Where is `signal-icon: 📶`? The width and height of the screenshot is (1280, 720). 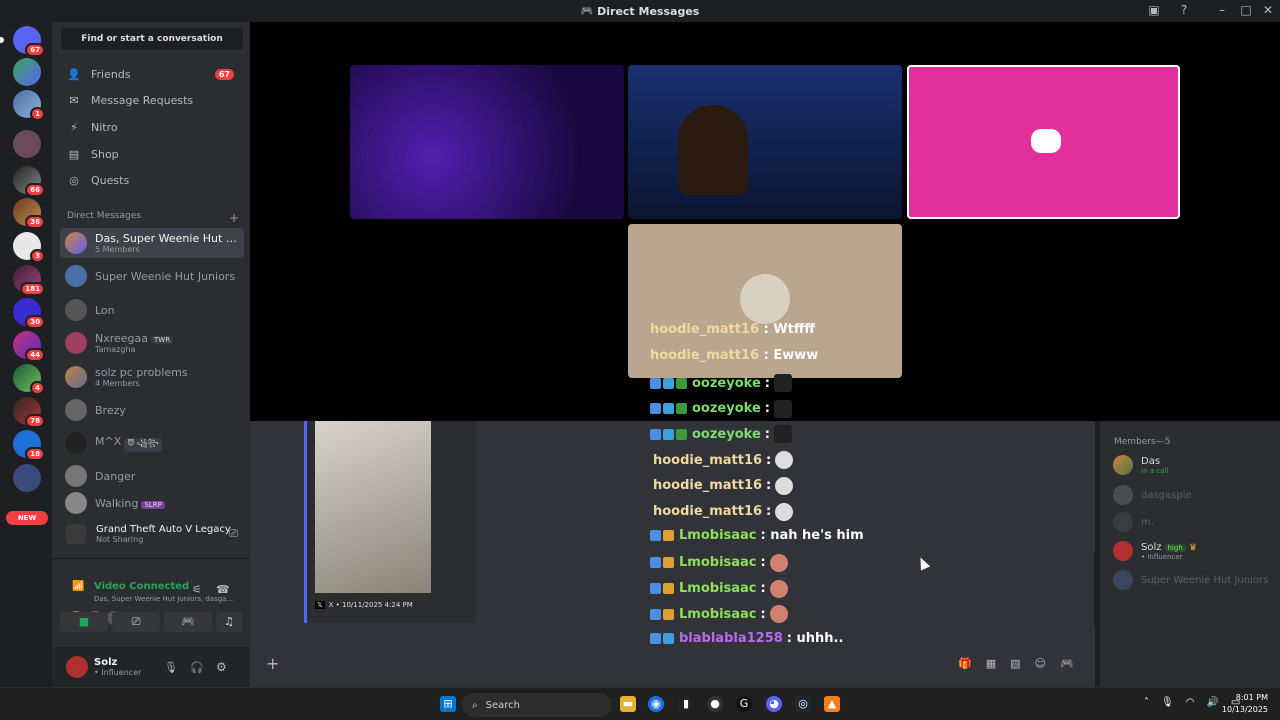
signal-icon: 📶 is located at coordinates (78, 586).